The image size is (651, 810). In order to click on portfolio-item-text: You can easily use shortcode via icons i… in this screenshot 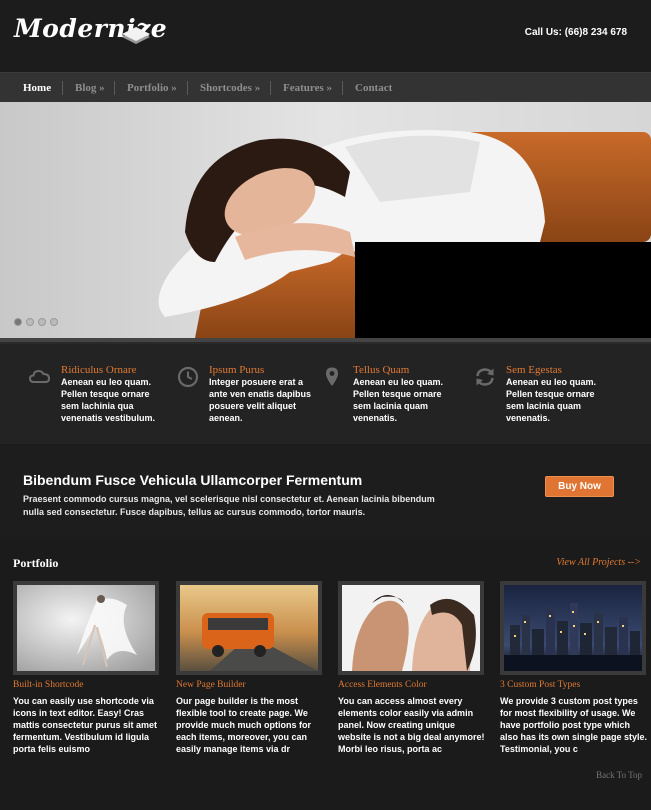, I will do `click(85, 725)`.